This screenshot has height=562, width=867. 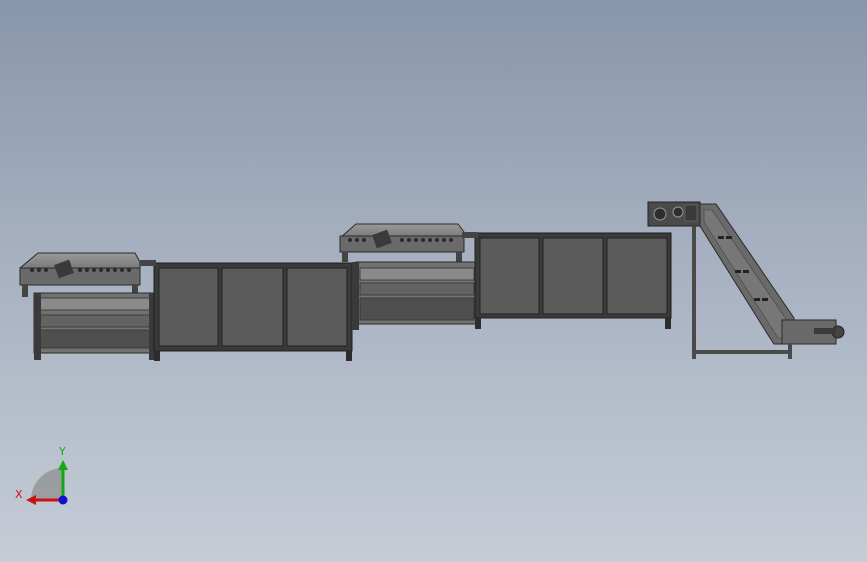 I want to click on conveyor-tail, so click(x=813, y=332).